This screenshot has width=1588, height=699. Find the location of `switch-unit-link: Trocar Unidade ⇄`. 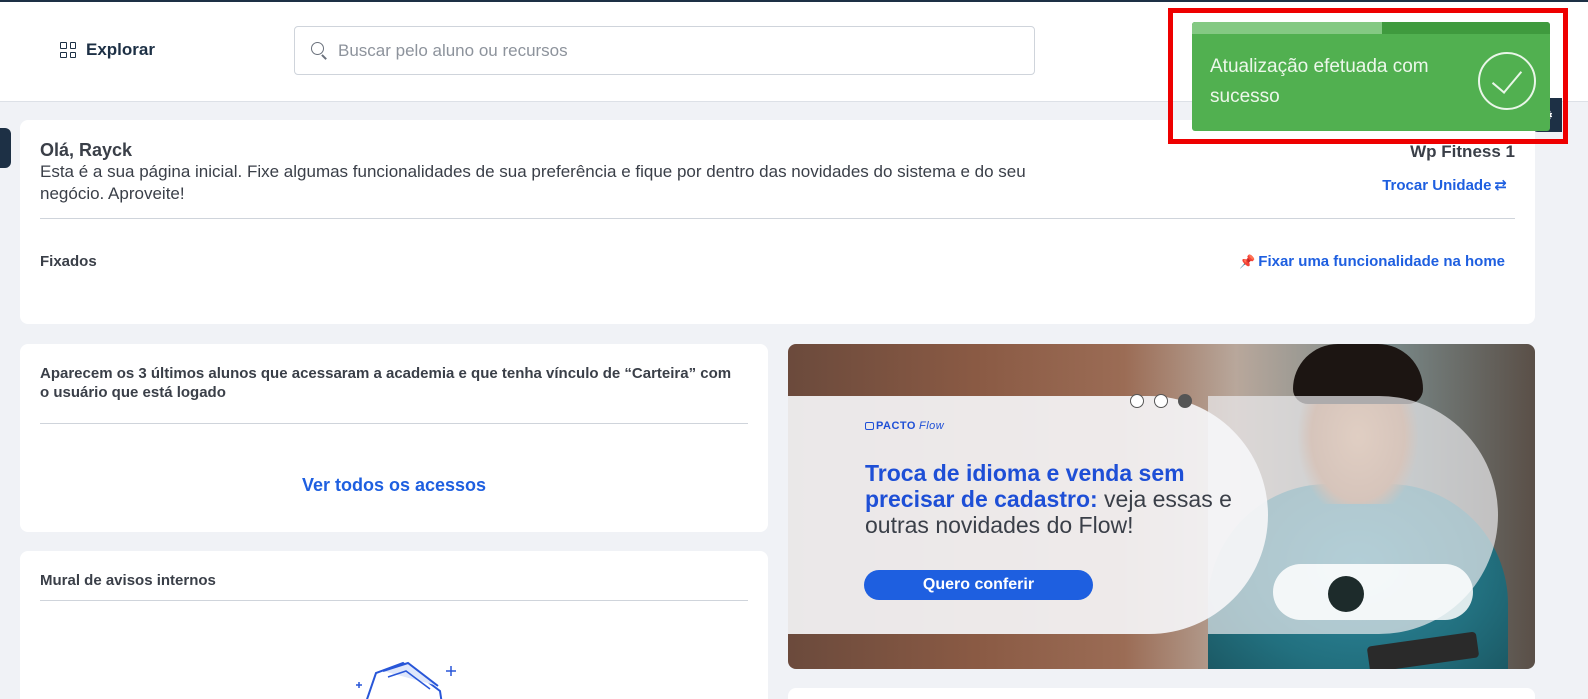

switch-unit-link: Trocar Unidade ⇄ is located at coordinates (1444, 185).